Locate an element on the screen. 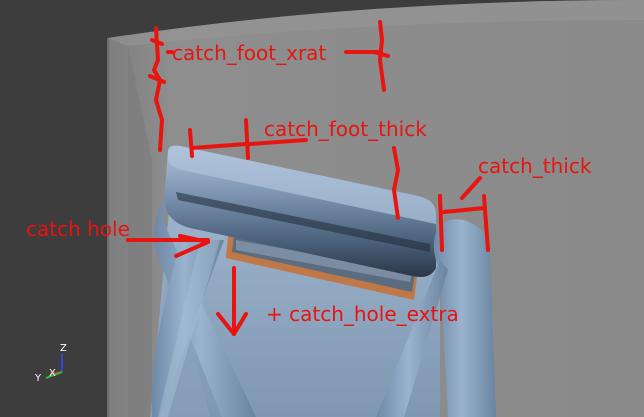  foot-right-marker is located at coordinates (396, 183).